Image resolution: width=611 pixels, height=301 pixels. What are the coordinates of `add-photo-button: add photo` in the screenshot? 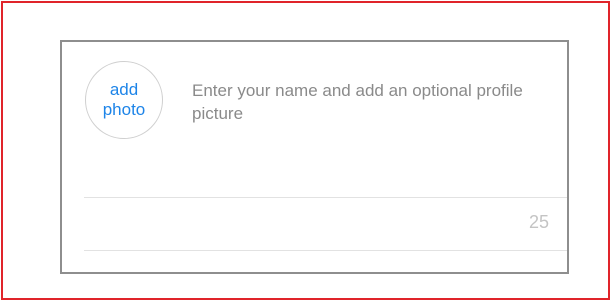 It's located at (124, 100).